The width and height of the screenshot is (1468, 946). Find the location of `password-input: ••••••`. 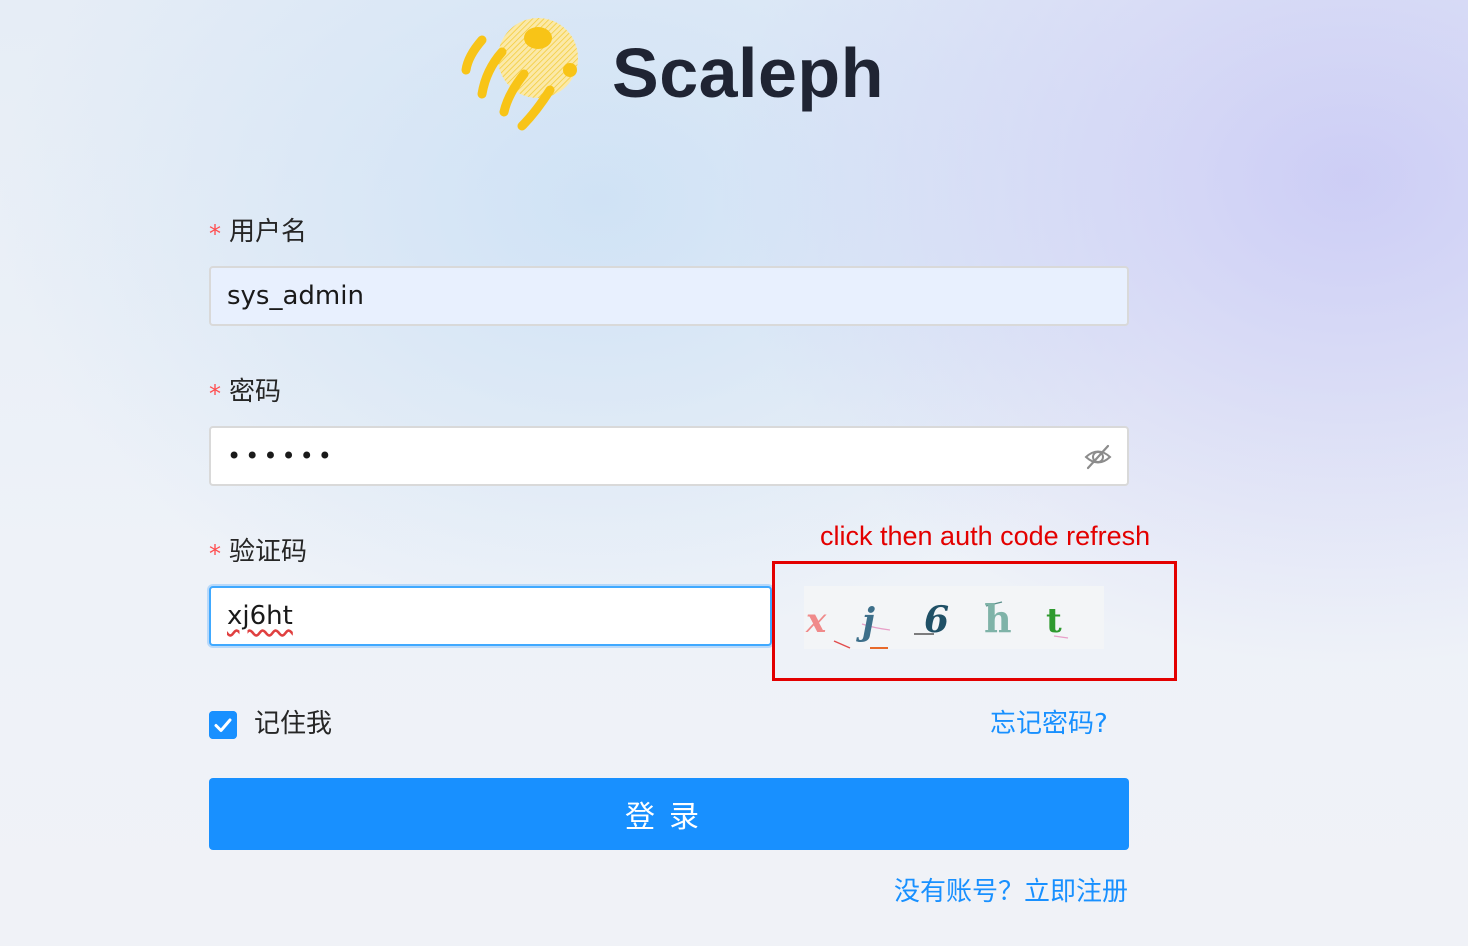

password-input: •••••• is located at coordinates (669, 456).